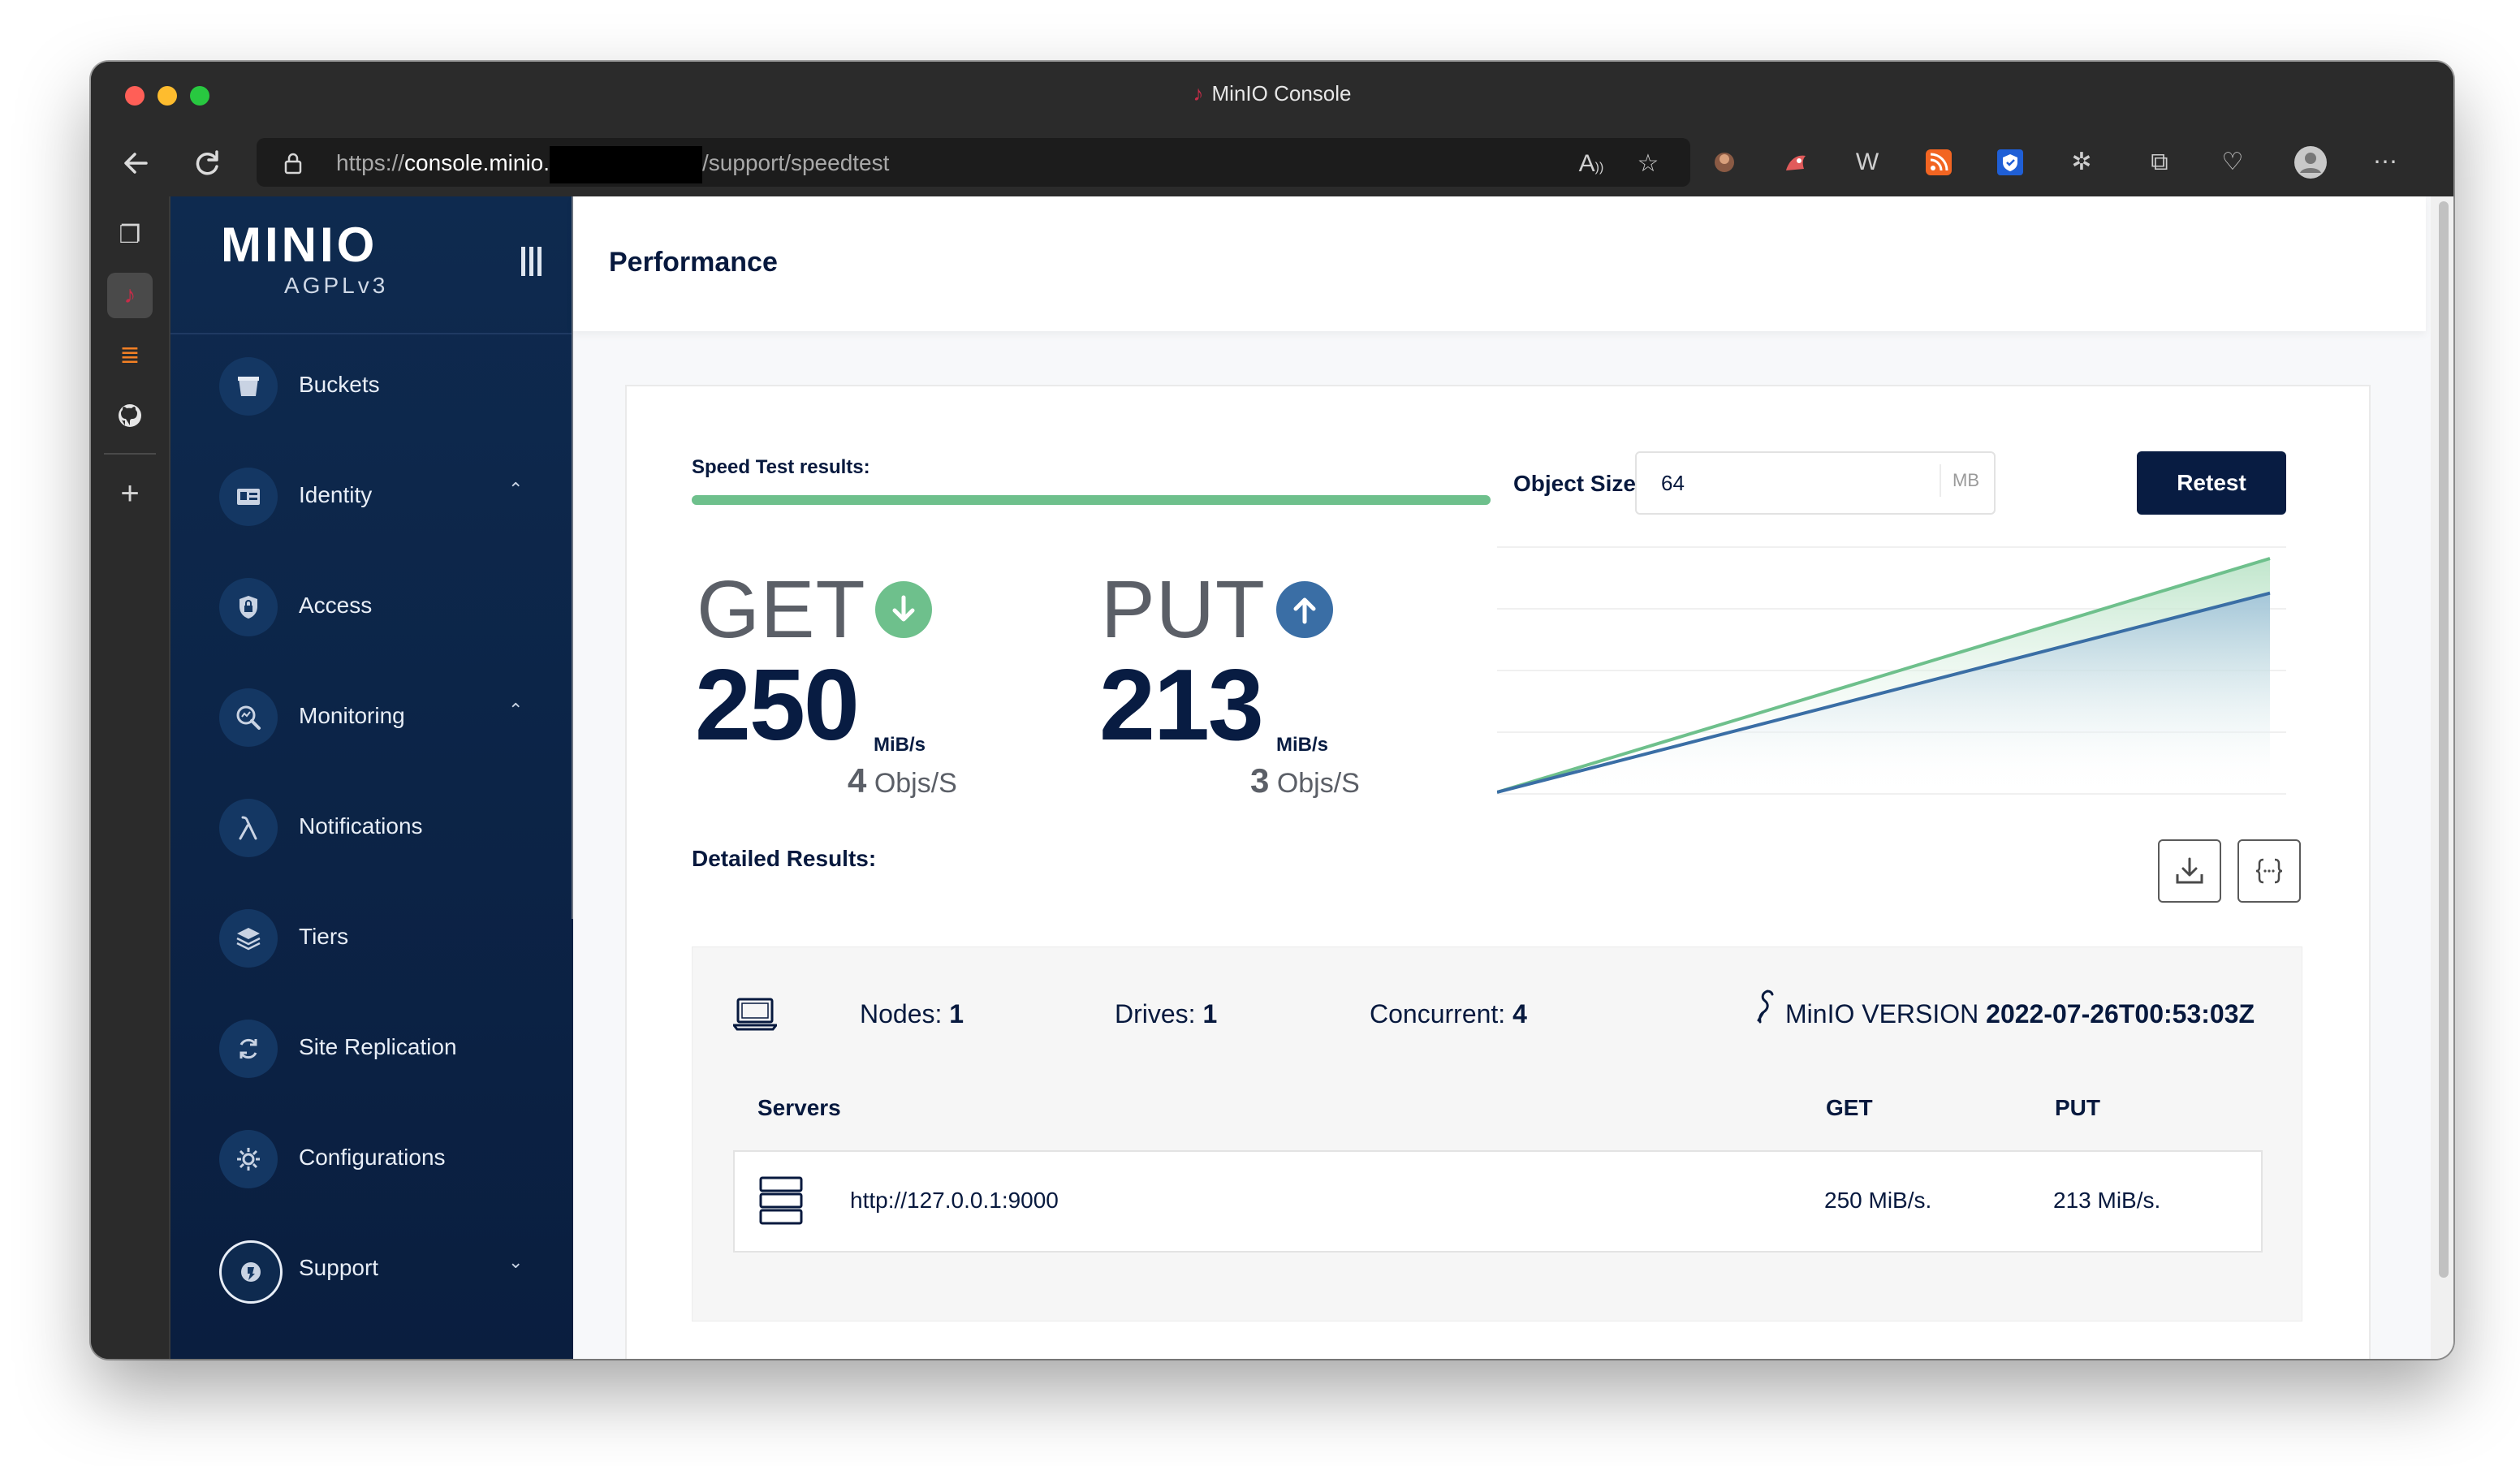 The height and width of the screenshot is (1466, 2520). Describe the element at coordinates (130, 355) in the screenshot. I see `stackoverflow-tab-icon: ≣` at that location.